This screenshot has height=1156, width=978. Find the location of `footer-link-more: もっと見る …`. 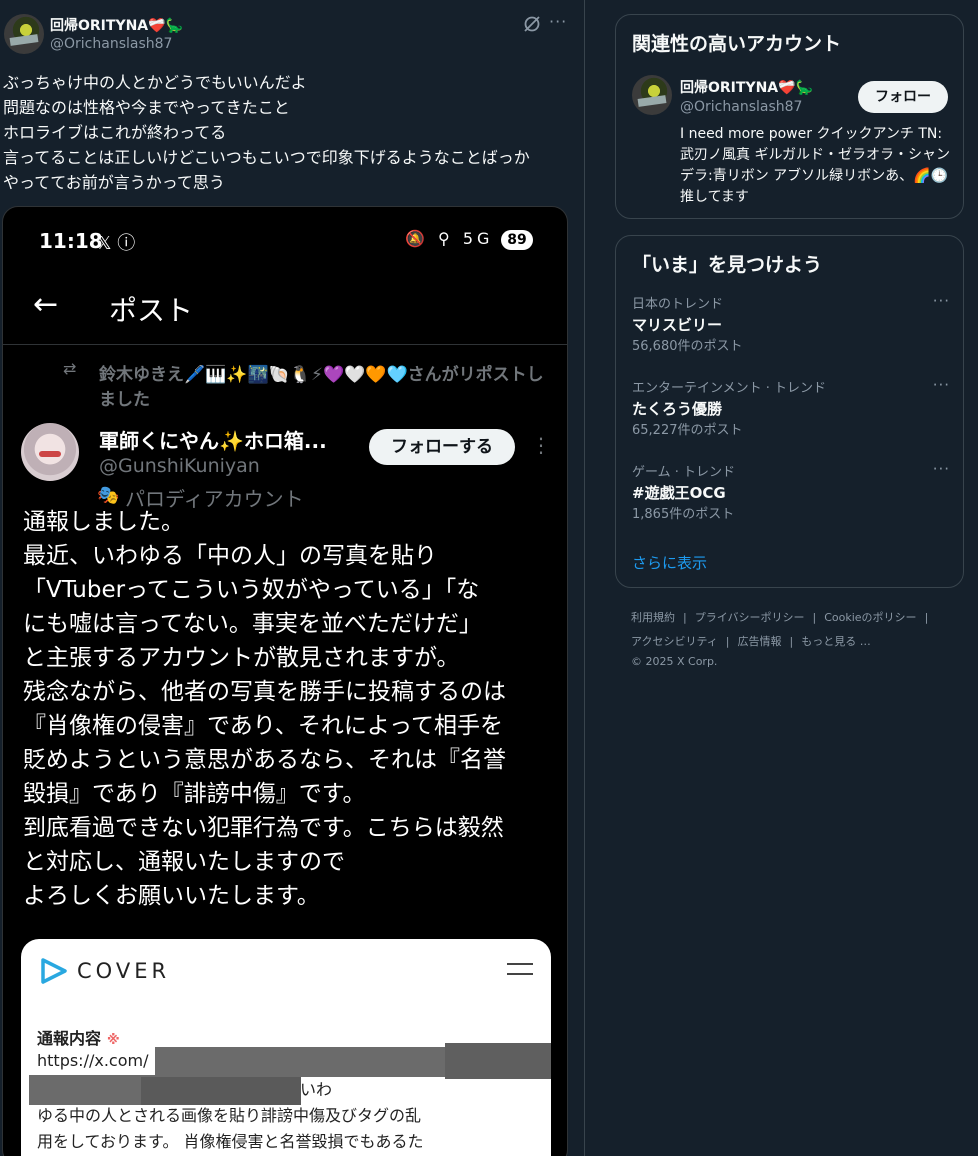

footer-link-more: もっと見る … is located at coordinates (836, 641).